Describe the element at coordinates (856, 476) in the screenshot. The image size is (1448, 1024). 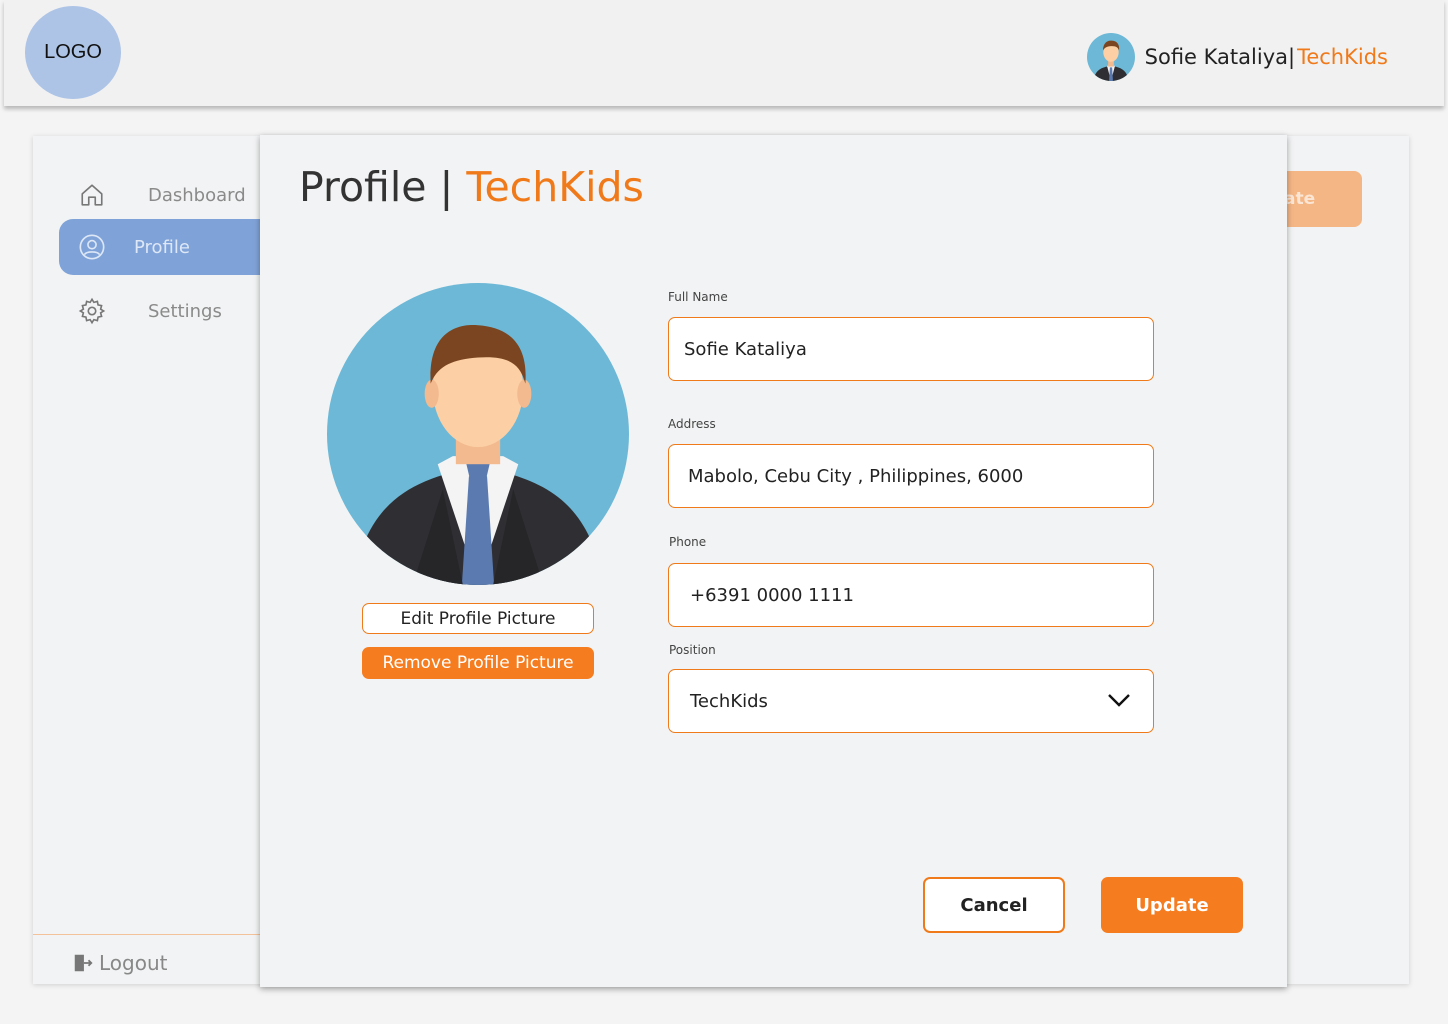
I see `address-value: Mabolo, Cebu City , Philippines, 6000` at that location.